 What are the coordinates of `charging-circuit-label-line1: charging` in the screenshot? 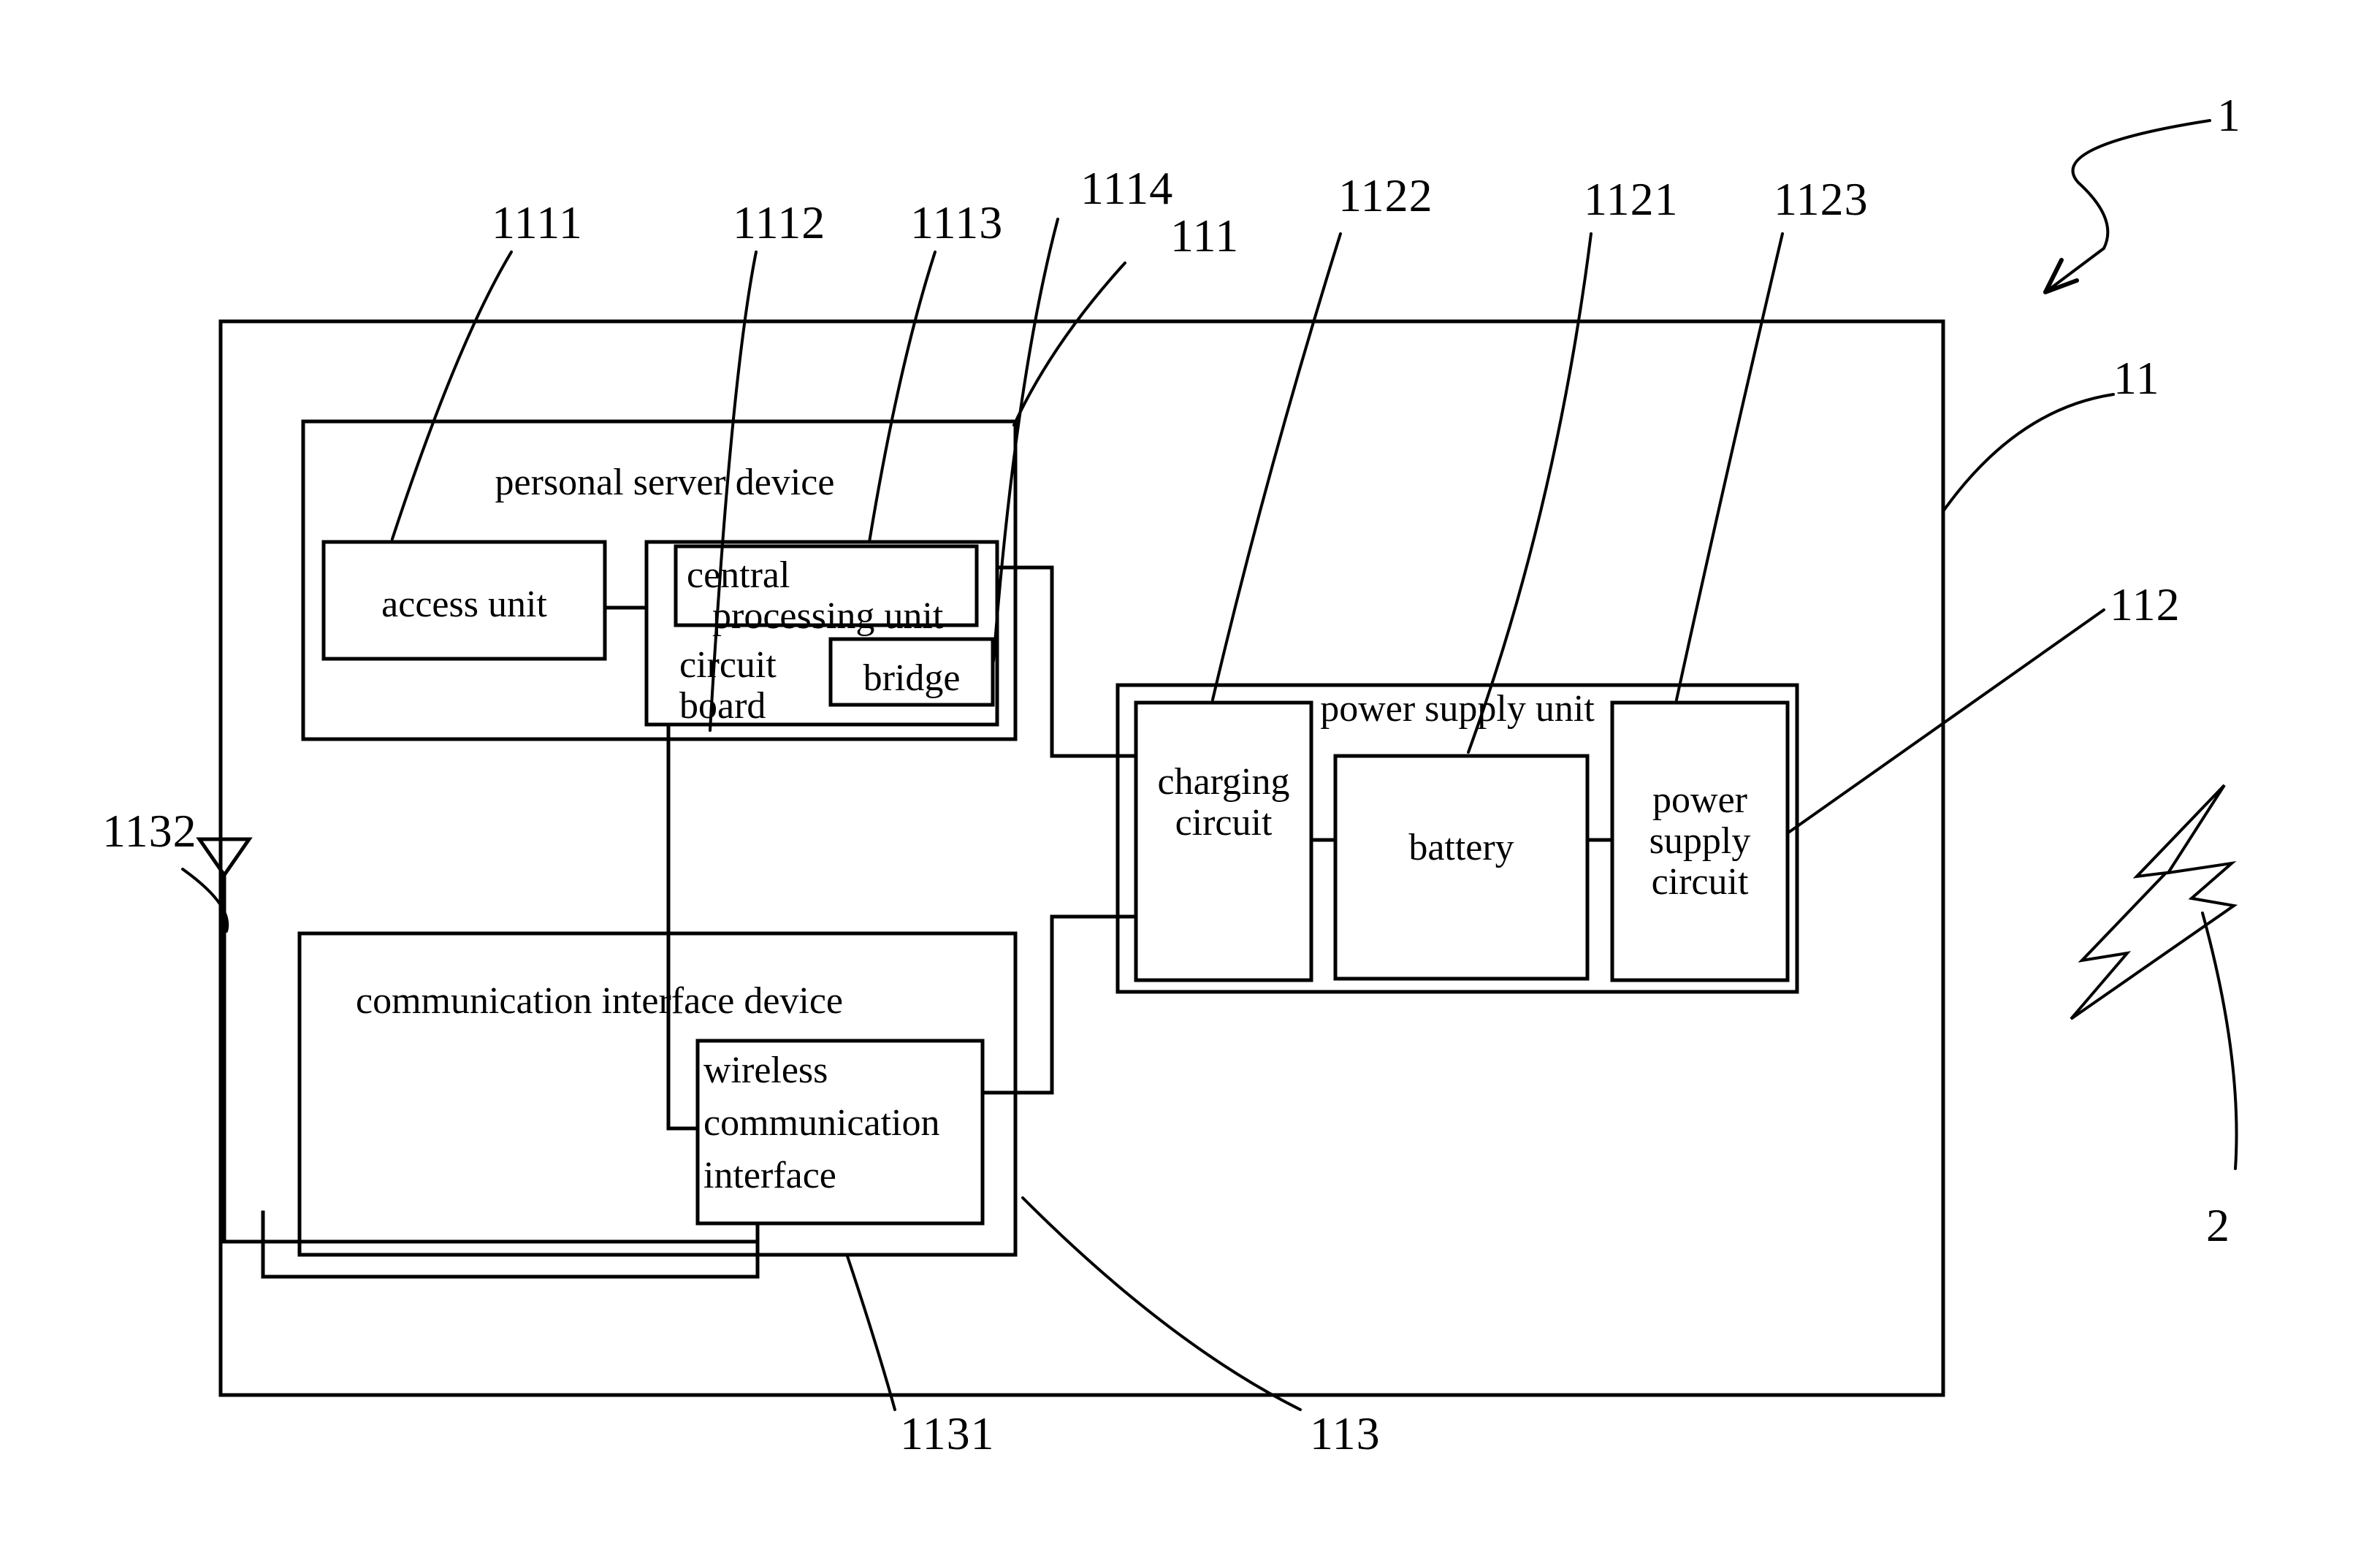 It's located at (1223, 782).